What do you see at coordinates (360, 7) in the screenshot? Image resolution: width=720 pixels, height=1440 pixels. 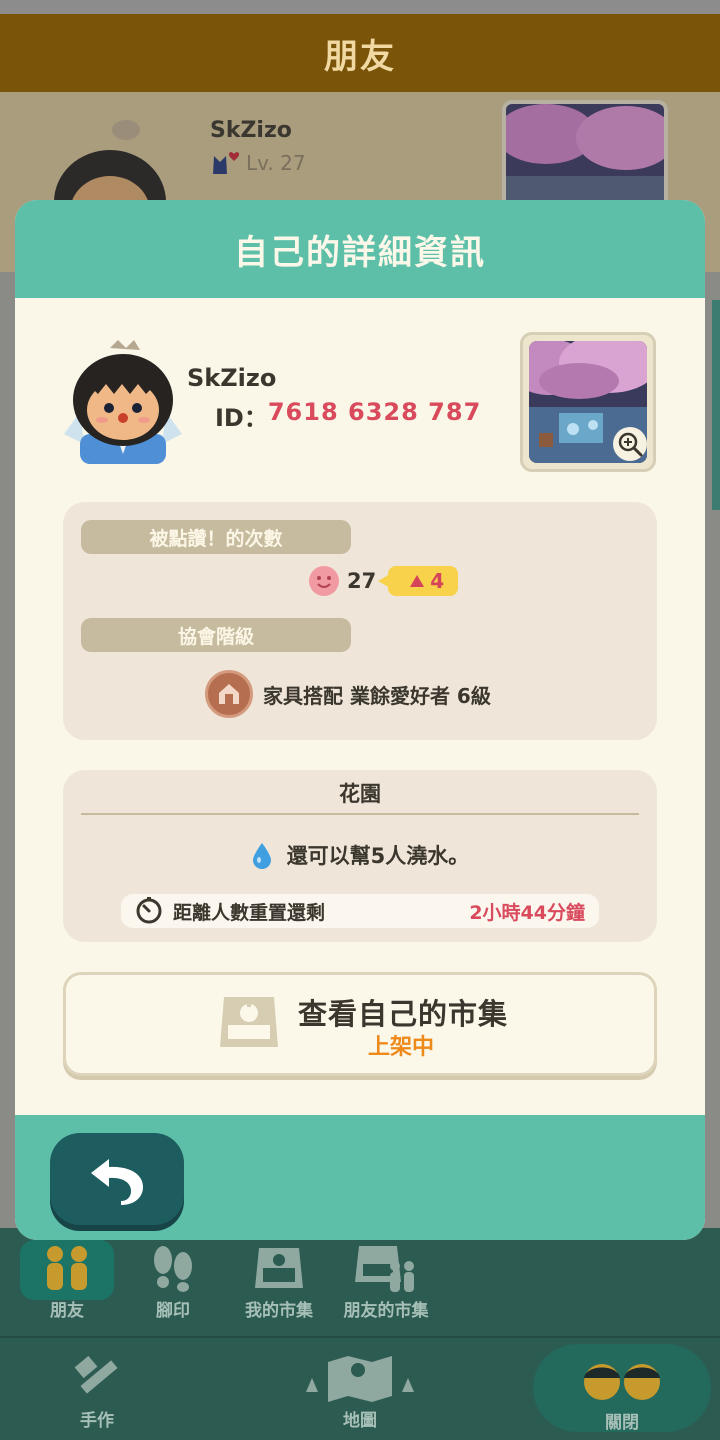 I see `status-bar` at bounding box center [360, 7].